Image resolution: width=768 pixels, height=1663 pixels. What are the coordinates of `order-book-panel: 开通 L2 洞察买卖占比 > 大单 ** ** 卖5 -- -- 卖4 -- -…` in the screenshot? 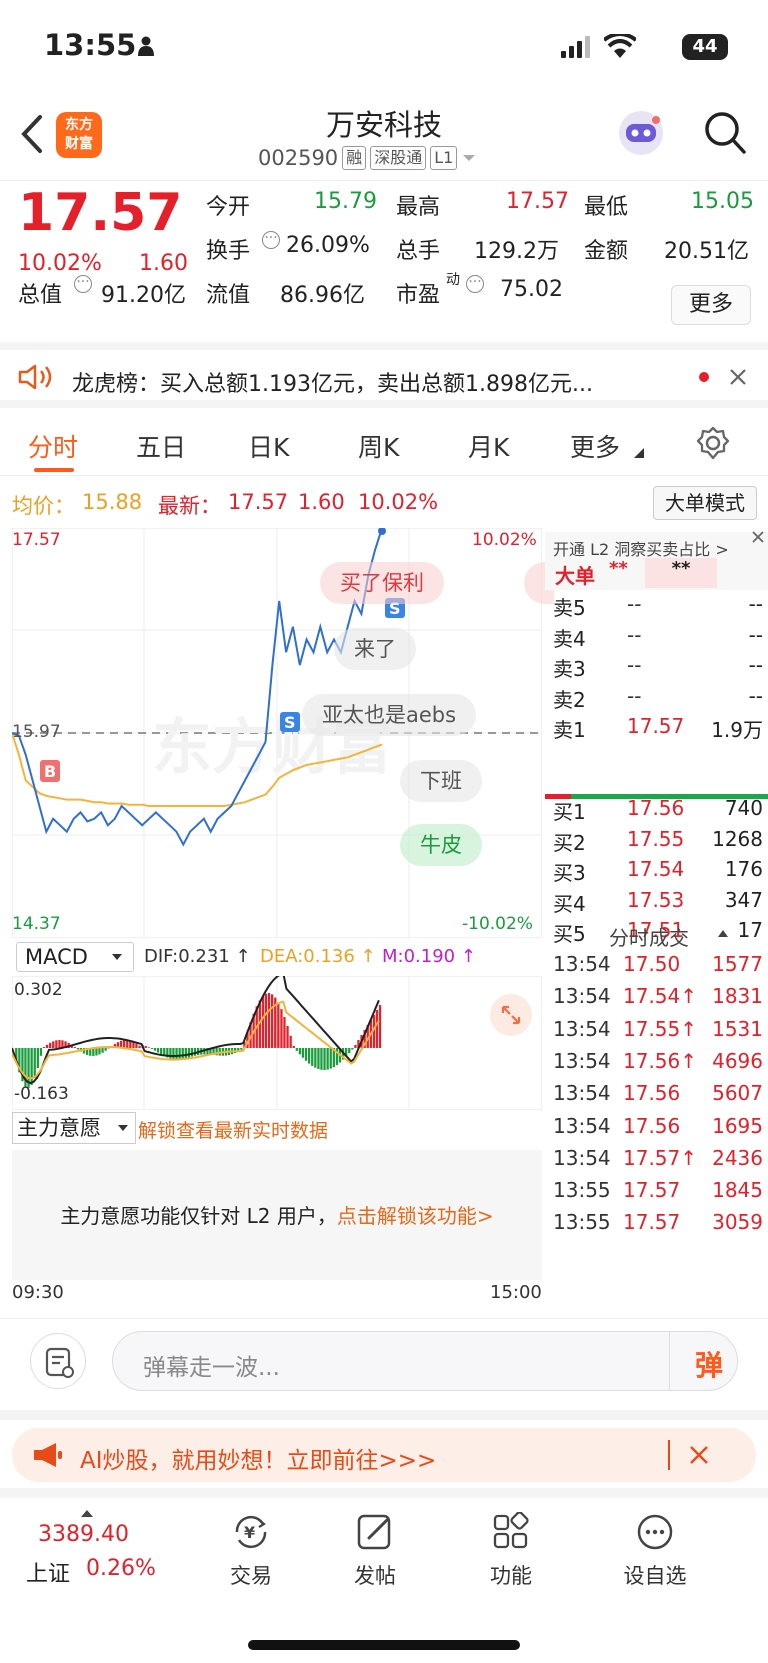 It's located at (656, 921).